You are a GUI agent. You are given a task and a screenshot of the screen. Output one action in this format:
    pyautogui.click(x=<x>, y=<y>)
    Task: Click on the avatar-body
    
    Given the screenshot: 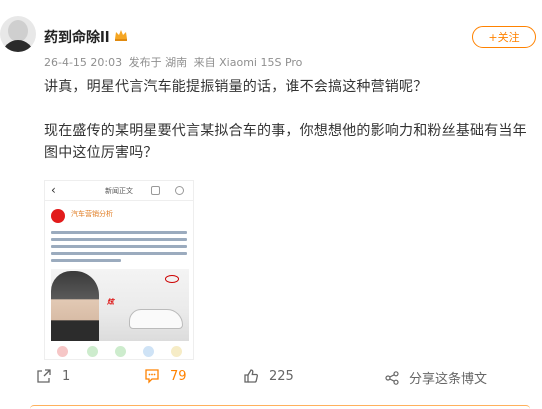 What is the action you would take?
    pyautogui.click(x=18, y=46)
    